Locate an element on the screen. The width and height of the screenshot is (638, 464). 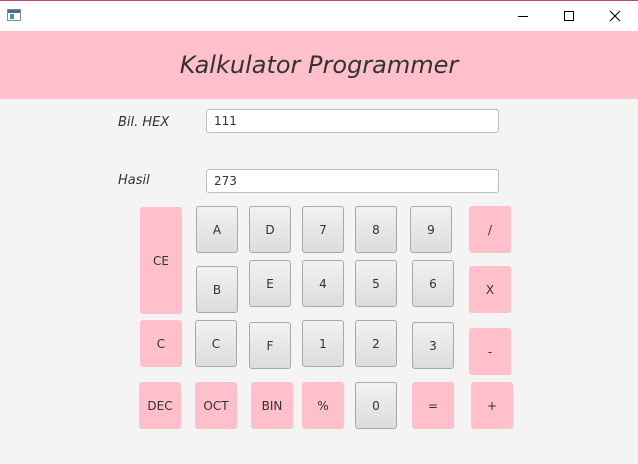
result-field is located at coordinates (352, 181).